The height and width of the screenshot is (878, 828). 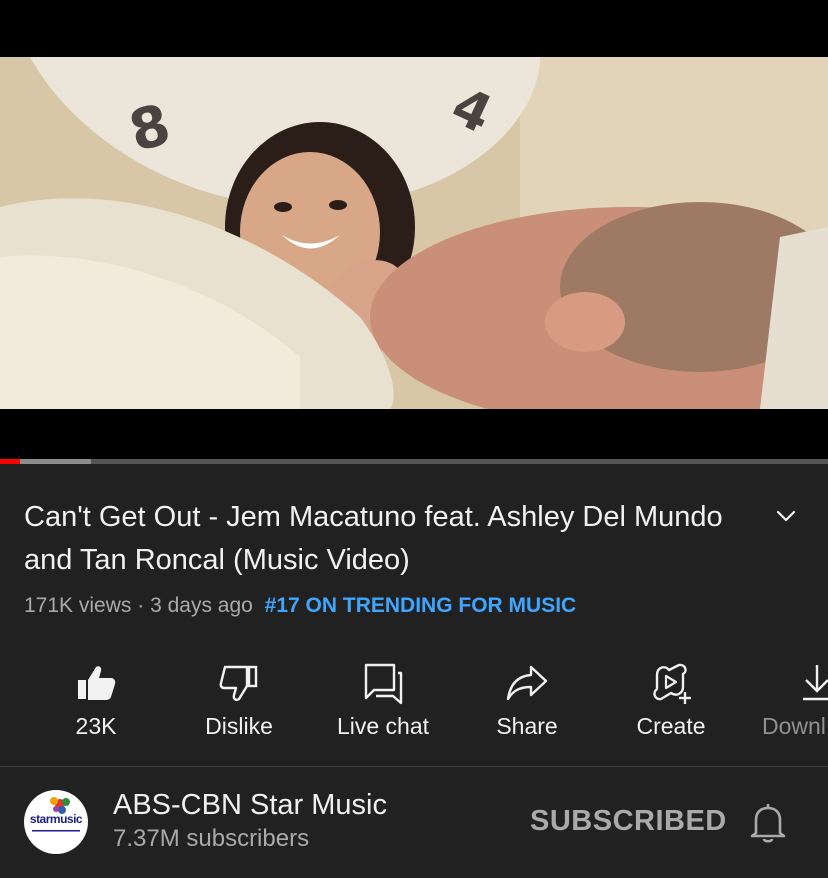 What do you see at coordinates (239, 705) in the screenshot?
I see `dislike-button: Dislike` at bounding box center [239, 705].